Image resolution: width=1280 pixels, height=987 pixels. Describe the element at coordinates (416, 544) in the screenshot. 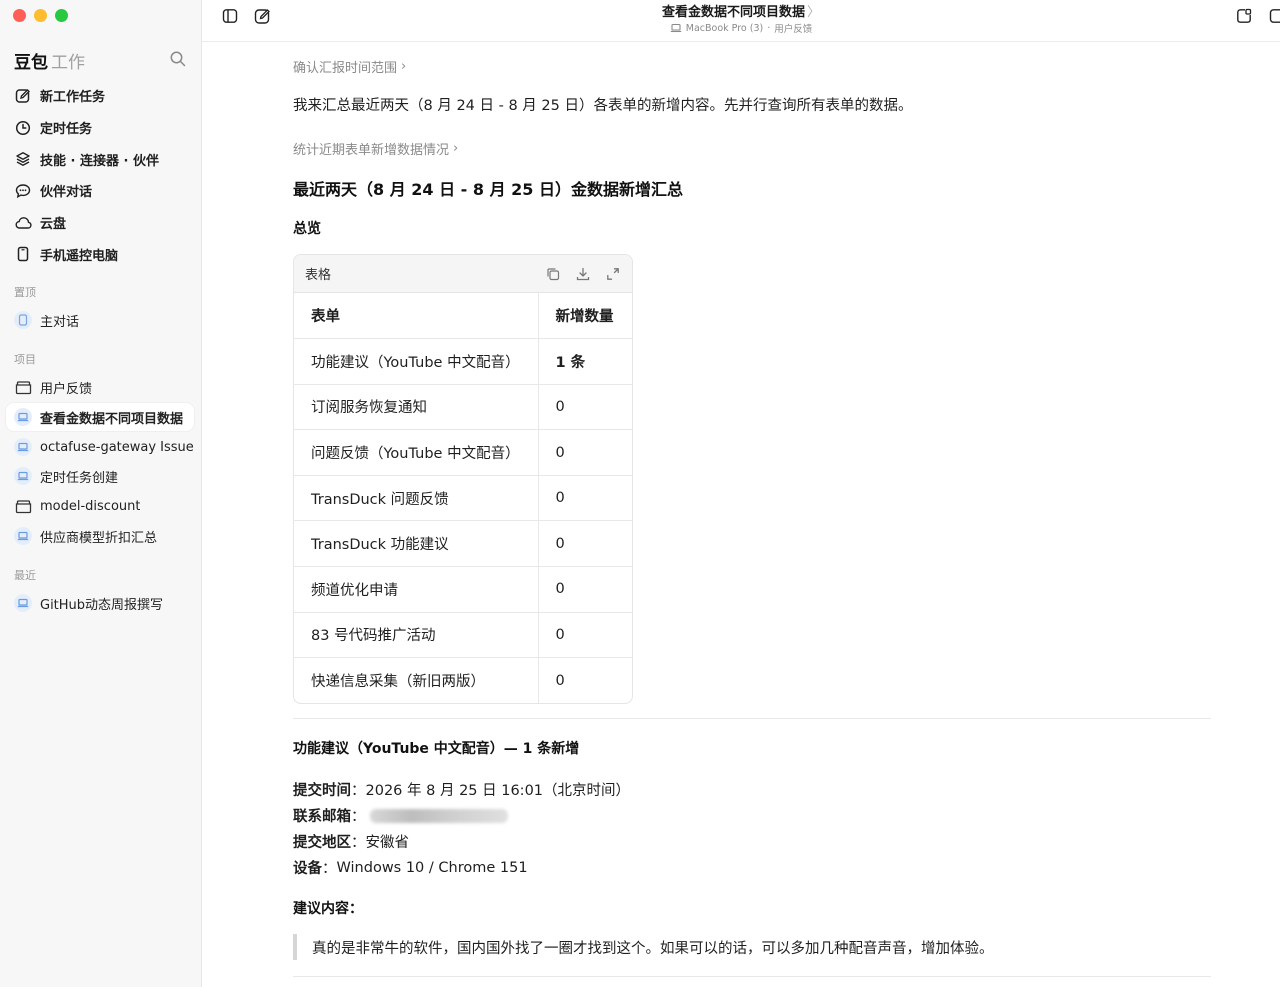

I see `table-cell-form: TransDuck 功能建议` at that location.